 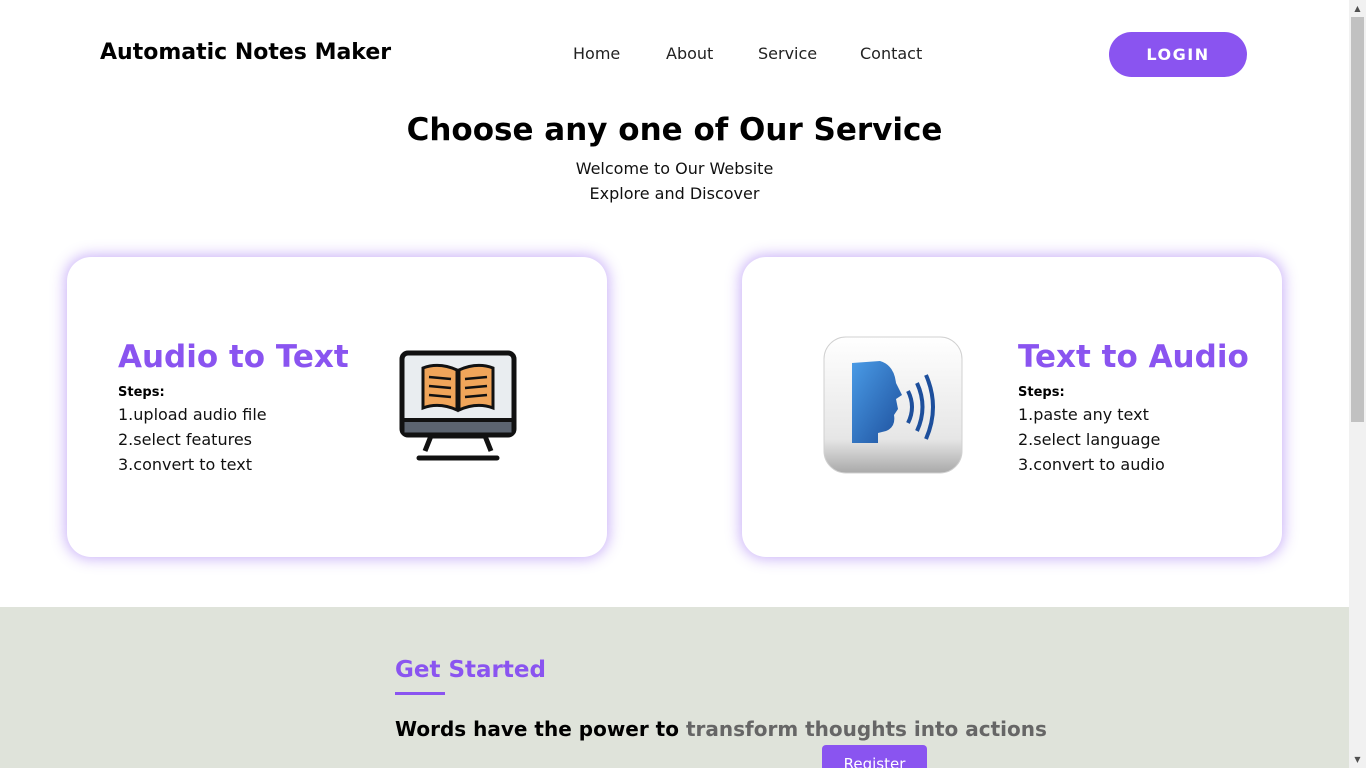 I want to click on step-item: 1.paste any text, so click(x=1083, y=414).